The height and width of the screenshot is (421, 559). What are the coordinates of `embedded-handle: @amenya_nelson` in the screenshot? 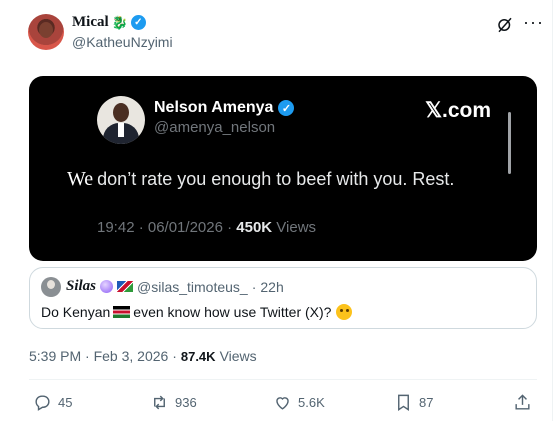 It's located at (215, 127).